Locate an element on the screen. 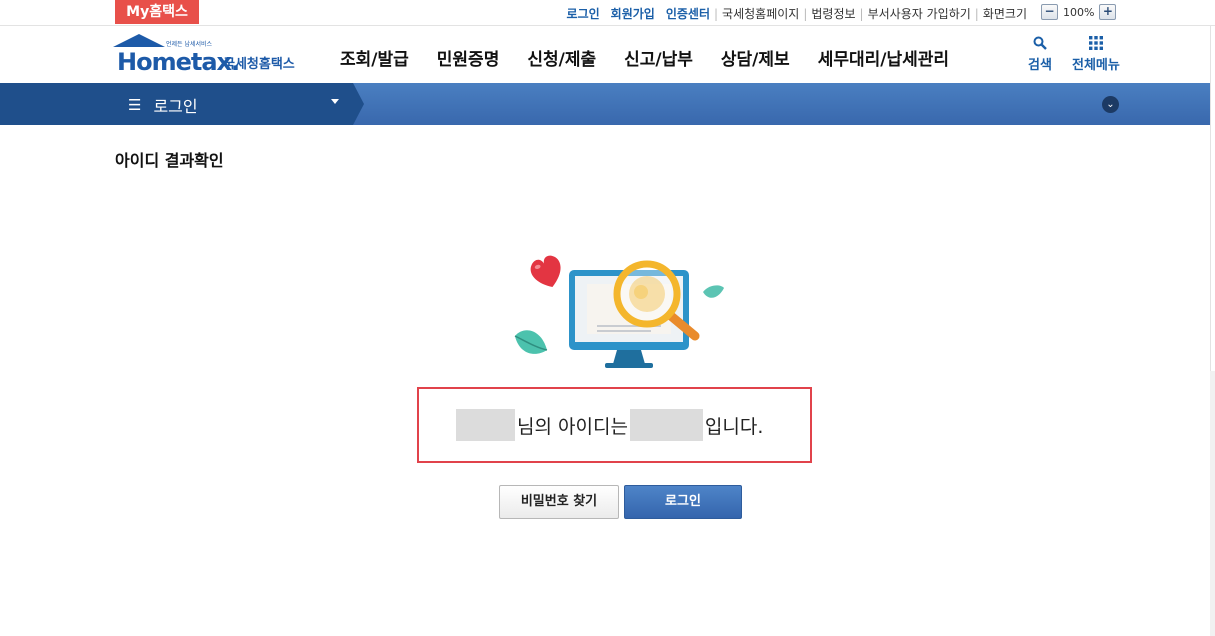  law-info-link: 법령정보 is located at coordinates (833, 13).